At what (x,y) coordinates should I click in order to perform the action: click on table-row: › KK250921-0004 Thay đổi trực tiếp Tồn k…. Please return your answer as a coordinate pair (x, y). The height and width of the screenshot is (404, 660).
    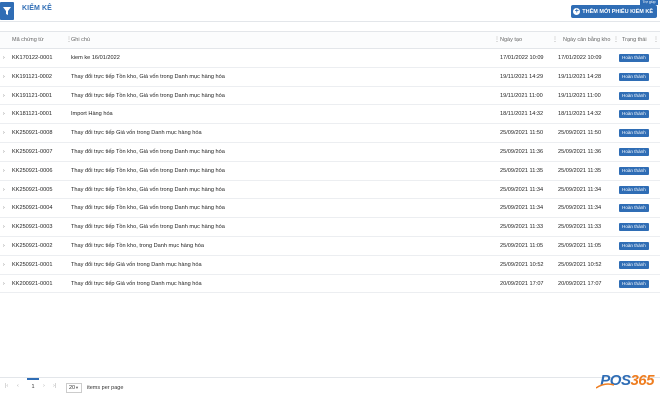
    Looking at the image, I should click on (330, 209).